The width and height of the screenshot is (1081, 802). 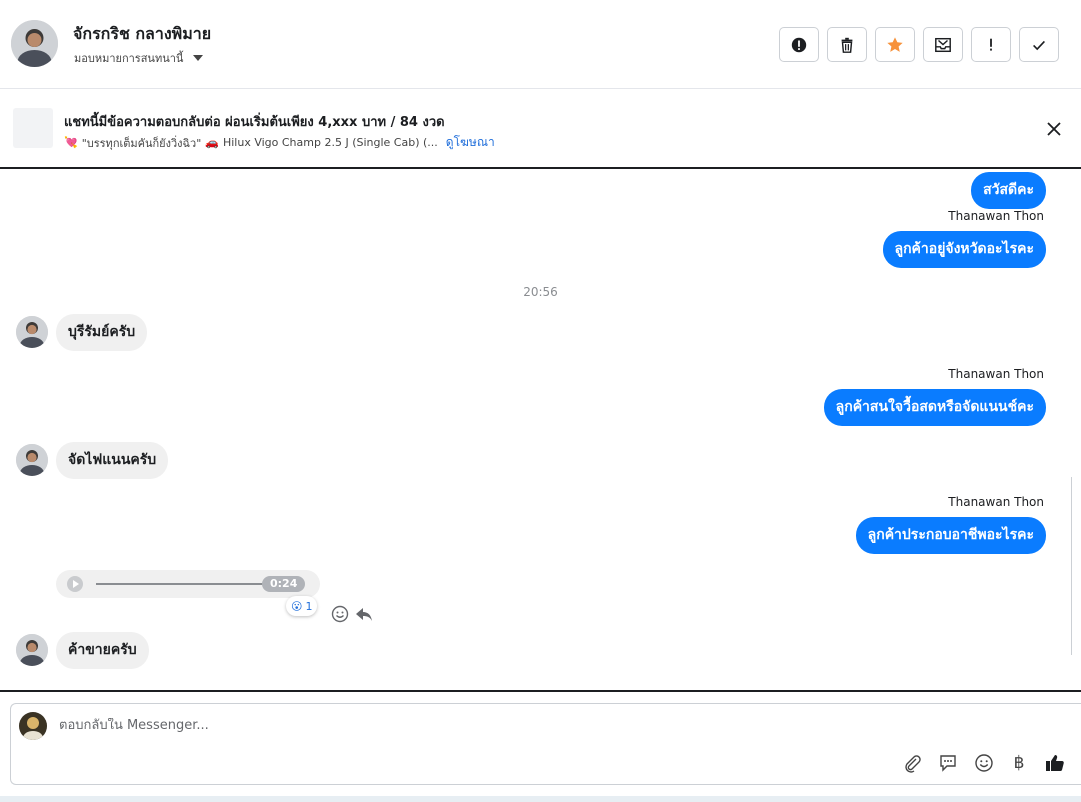 I want to click on star-icon, so click(x=895, y=44).